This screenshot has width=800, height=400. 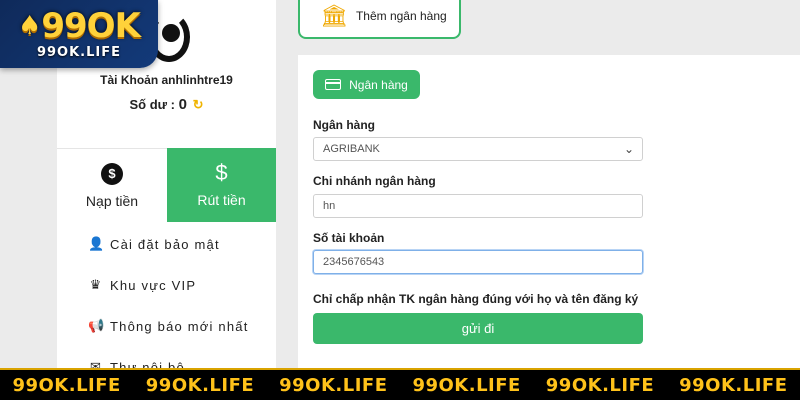 I want to click on logo-main: ♠ 99OK, so click(x=79, y=25).